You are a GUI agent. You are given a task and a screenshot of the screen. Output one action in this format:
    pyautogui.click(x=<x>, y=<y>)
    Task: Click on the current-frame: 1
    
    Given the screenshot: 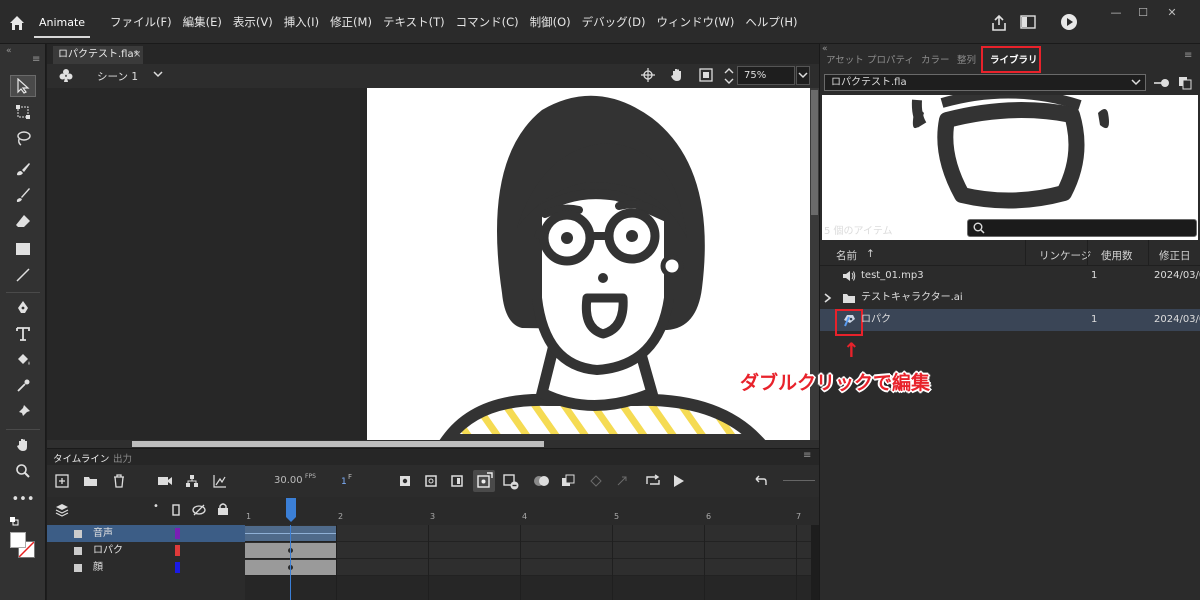 What is the action you would take?
    pyautogui.click(x=344, y=482)
    